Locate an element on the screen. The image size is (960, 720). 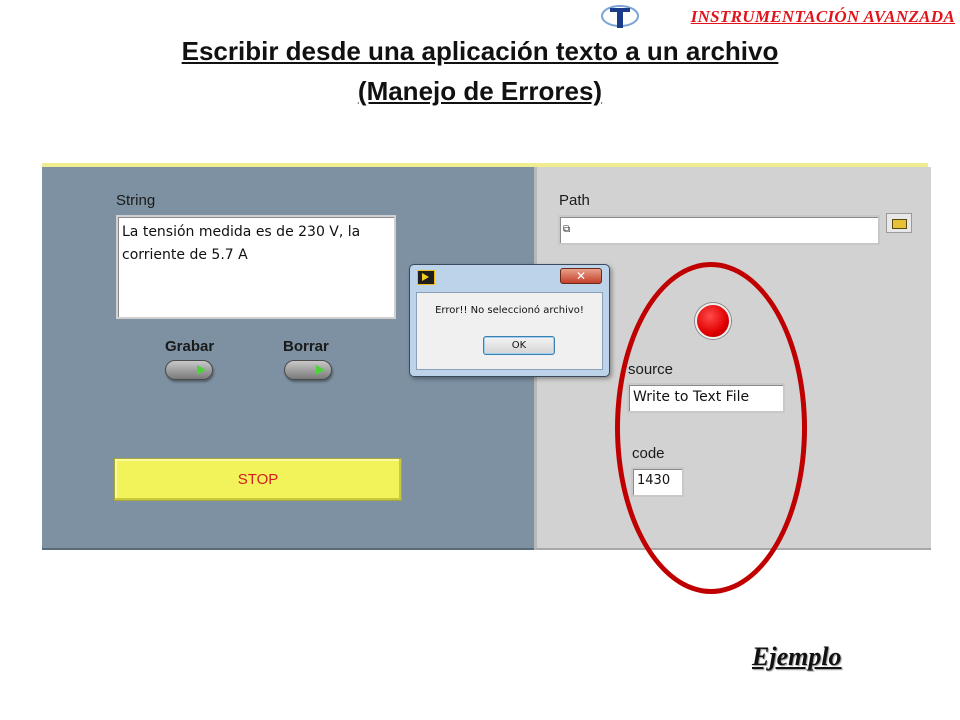
path-type-icon: ⧉ is located at coordinates (567, 229).